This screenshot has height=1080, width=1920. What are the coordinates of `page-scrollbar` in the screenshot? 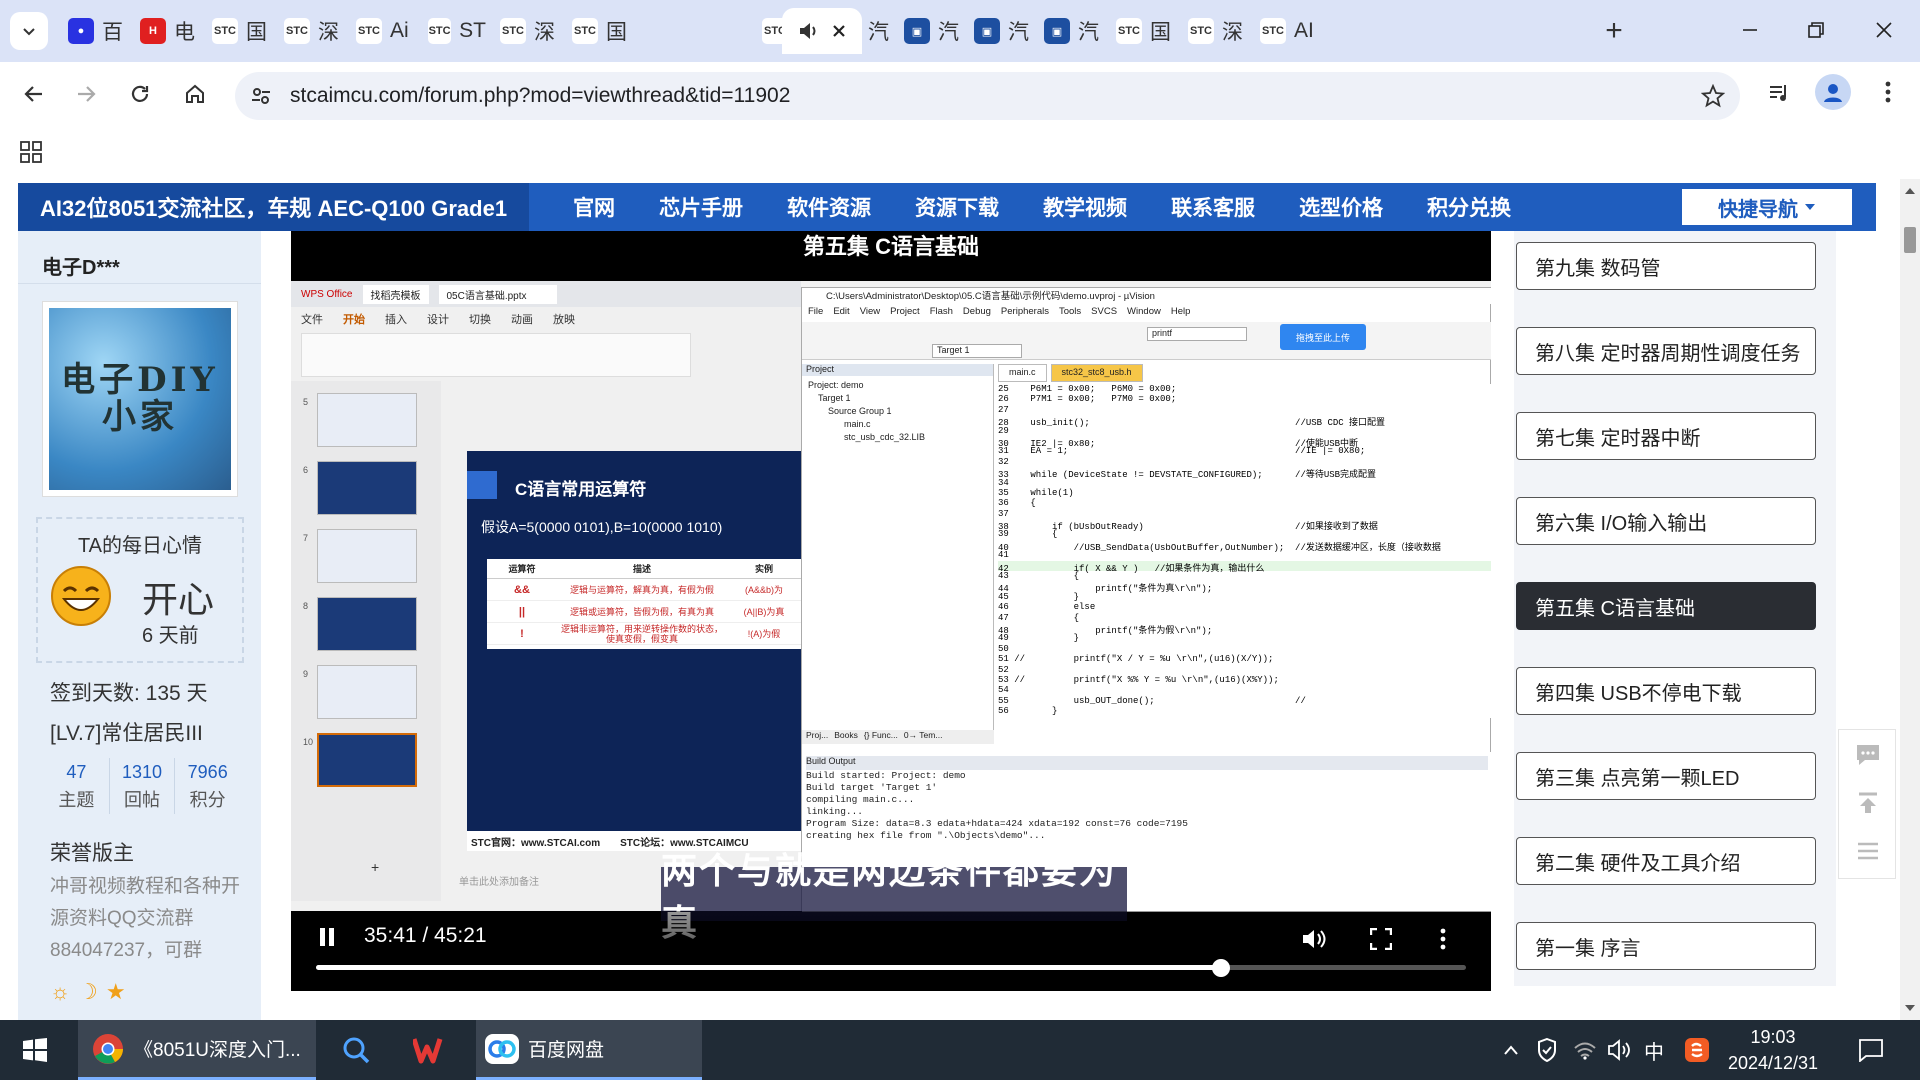 It's located at (1910, 599).